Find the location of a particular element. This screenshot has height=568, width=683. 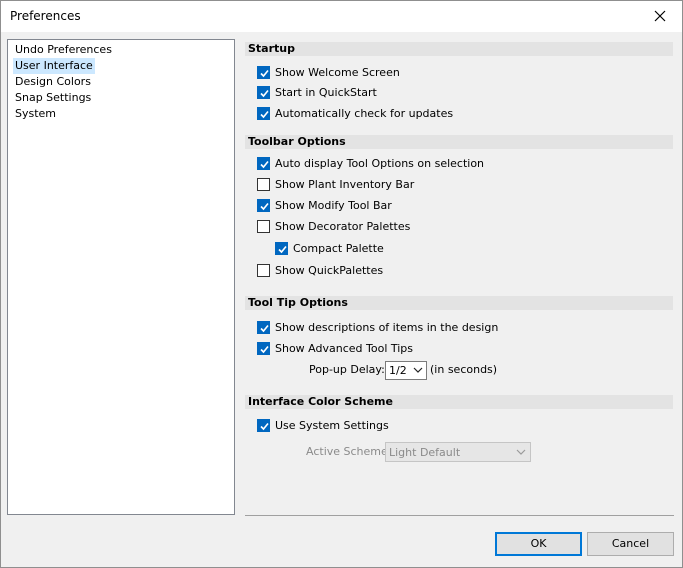

popup-delay-value: 1/2 is located at coordinates (398, 370).